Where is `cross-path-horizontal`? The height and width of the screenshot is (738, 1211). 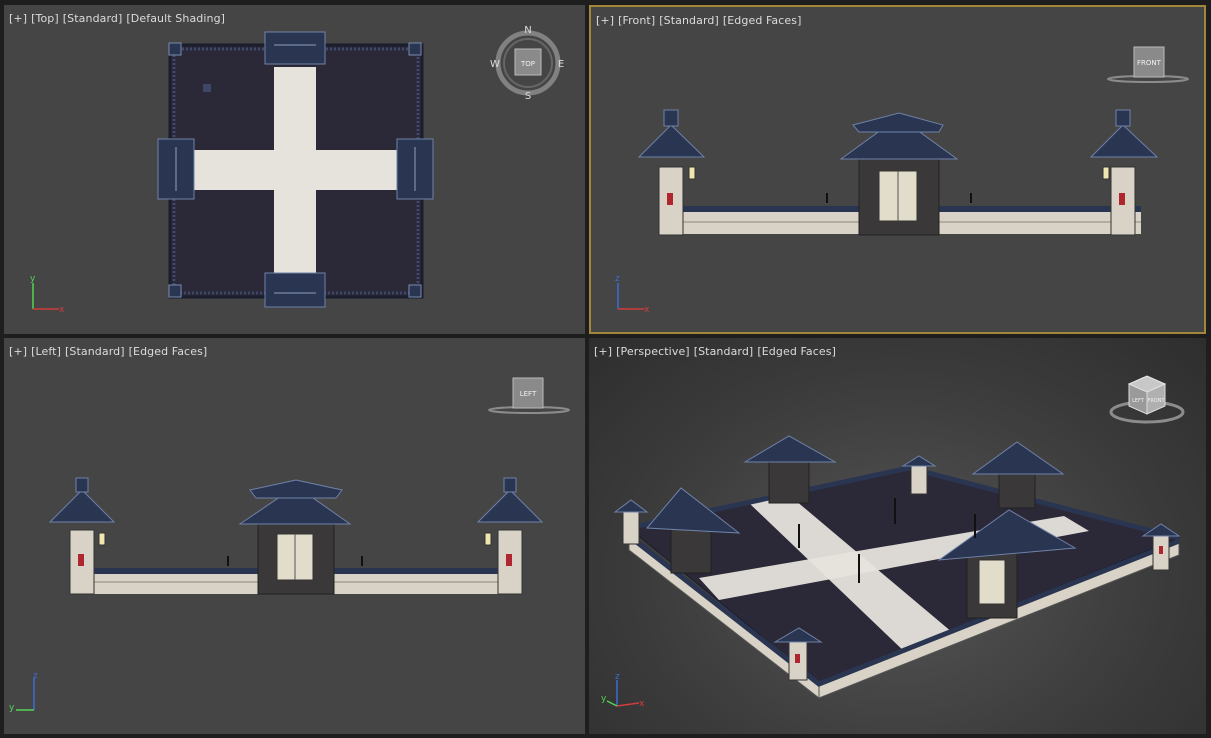 cross-path-horizontal is located at coordinates (295, 170).